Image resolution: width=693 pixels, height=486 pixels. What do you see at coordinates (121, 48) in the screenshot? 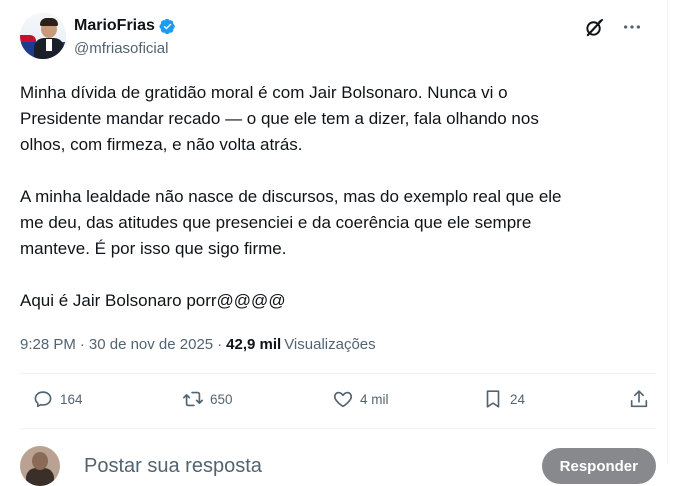
I see `author-handle: @mfriasoficial` at bounding box center [121, 48].